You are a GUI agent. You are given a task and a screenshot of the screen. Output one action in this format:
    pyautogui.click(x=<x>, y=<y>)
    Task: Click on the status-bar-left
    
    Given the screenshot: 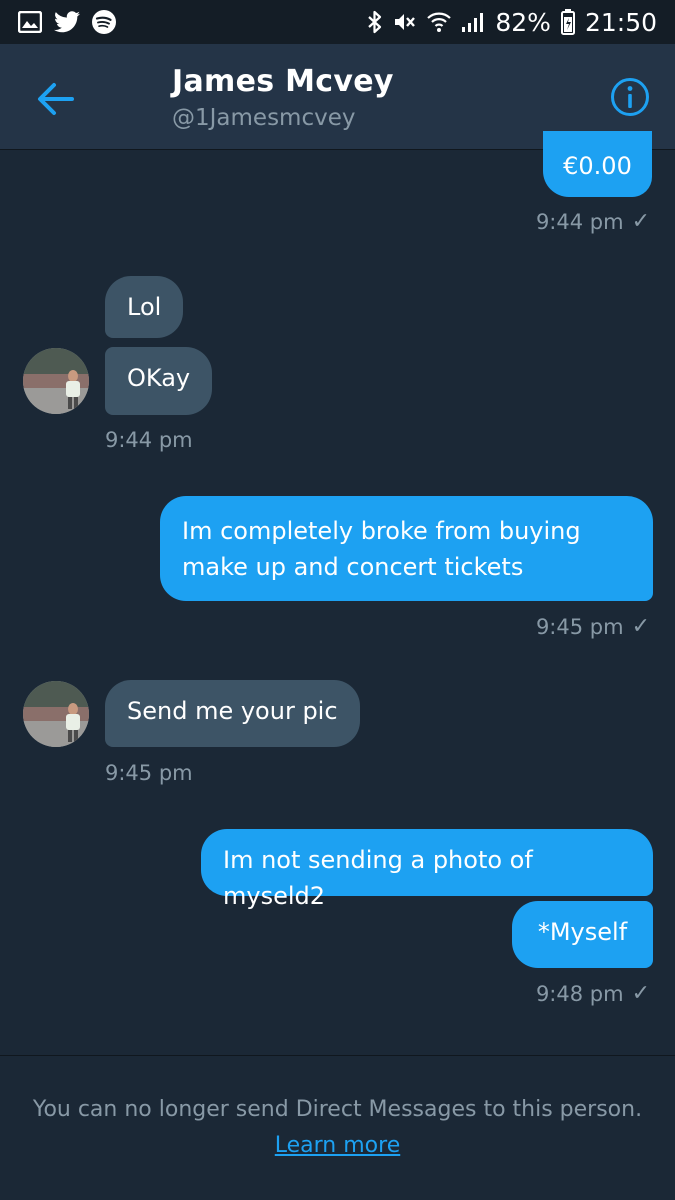 What is the action you would take?
    pyautogui.click(x=67, y=22)
    